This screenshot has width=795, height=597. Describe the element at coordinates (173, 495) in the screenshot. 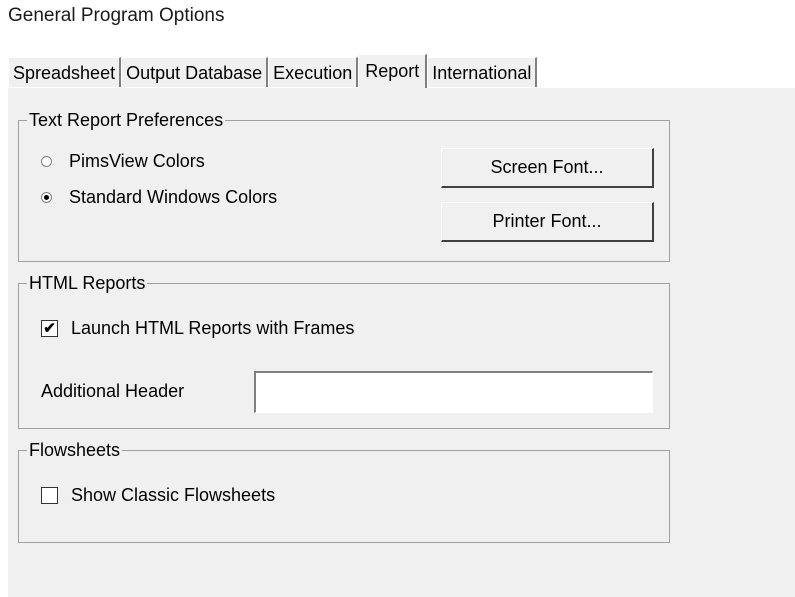

I see `checkbox-label: Show Classic Flowsheets` at that location.